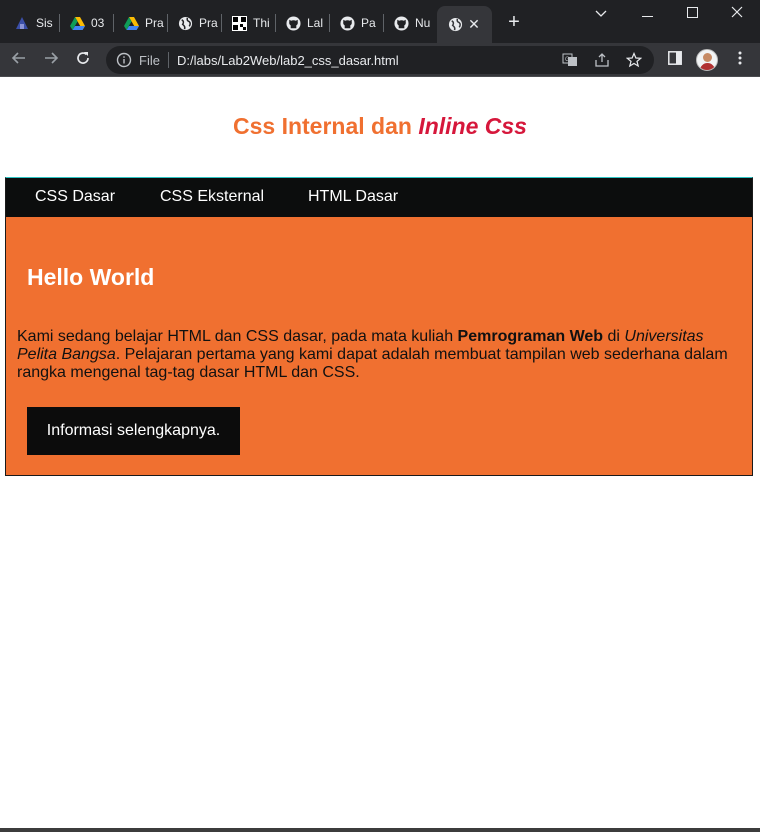 Image resolution: width=760 pixels, height=832 pixels. I want to click on back-button, so click(19, 60).